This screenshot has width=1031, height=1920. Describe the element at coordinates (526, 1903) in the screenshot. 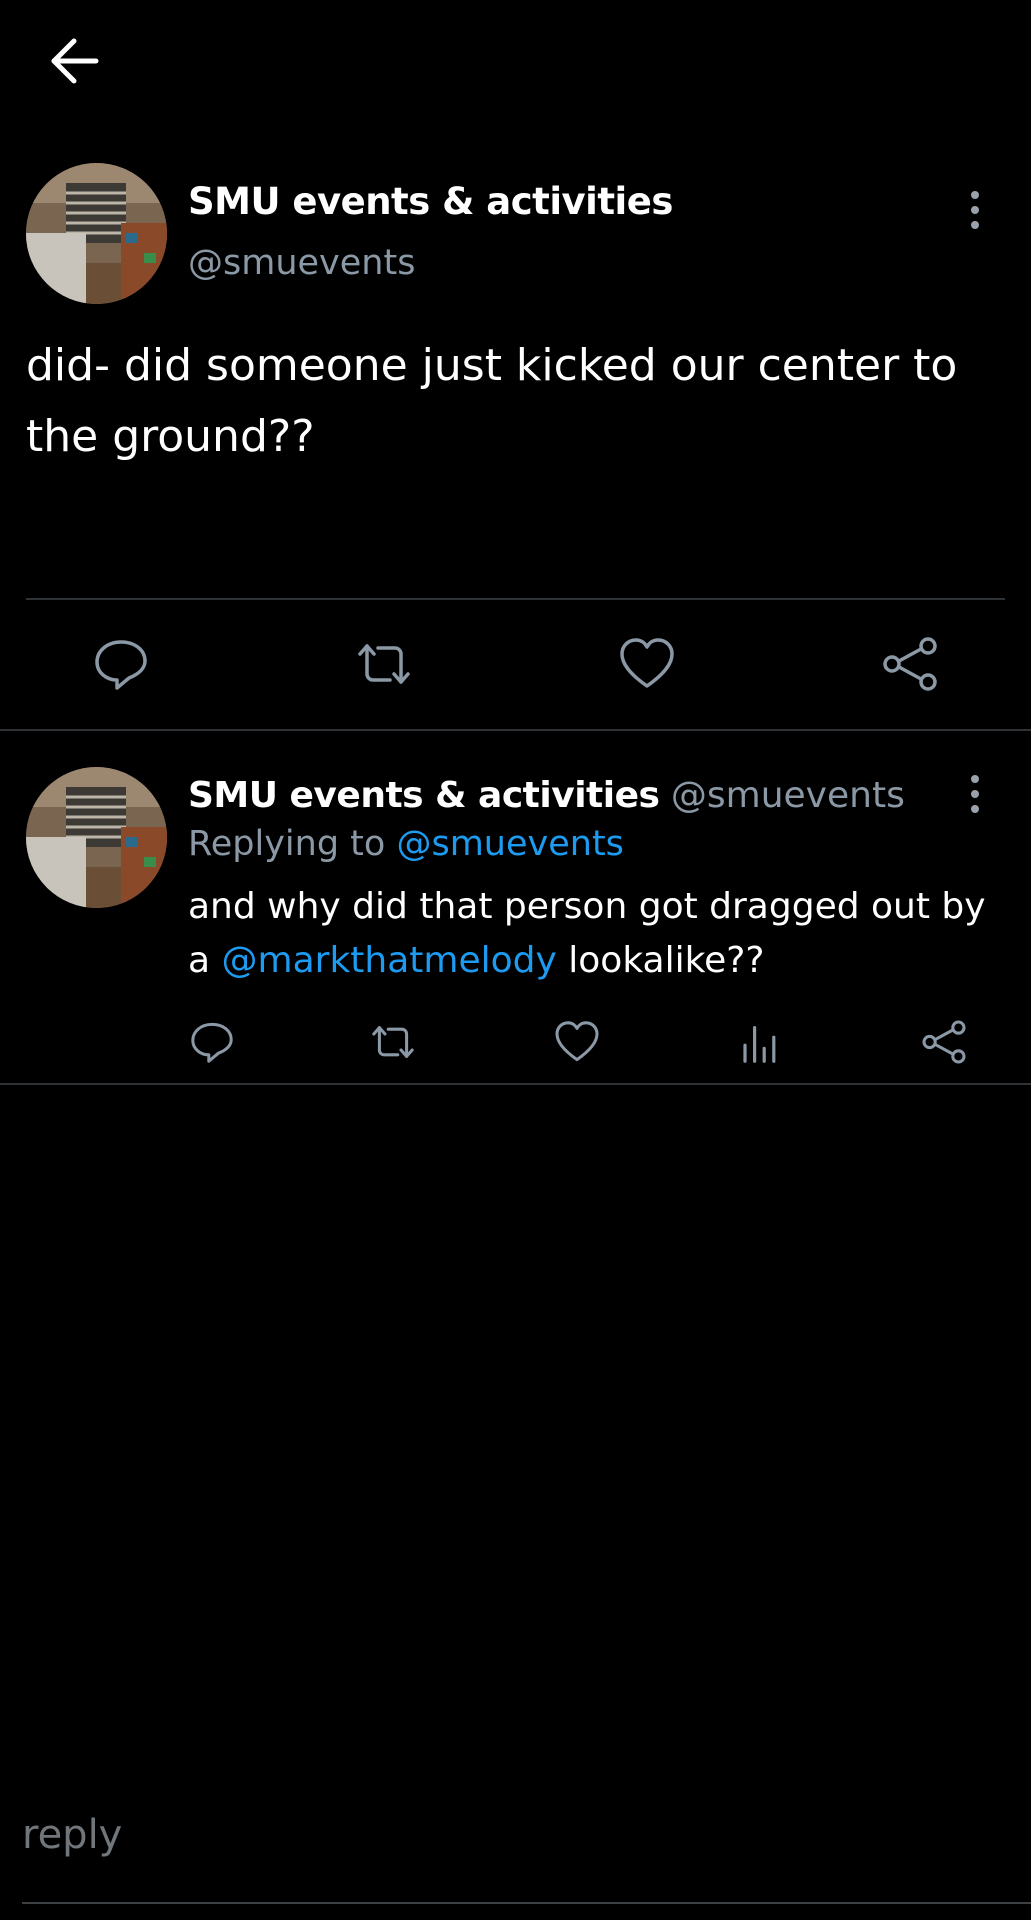

I see `reply-input-underline` at that location.